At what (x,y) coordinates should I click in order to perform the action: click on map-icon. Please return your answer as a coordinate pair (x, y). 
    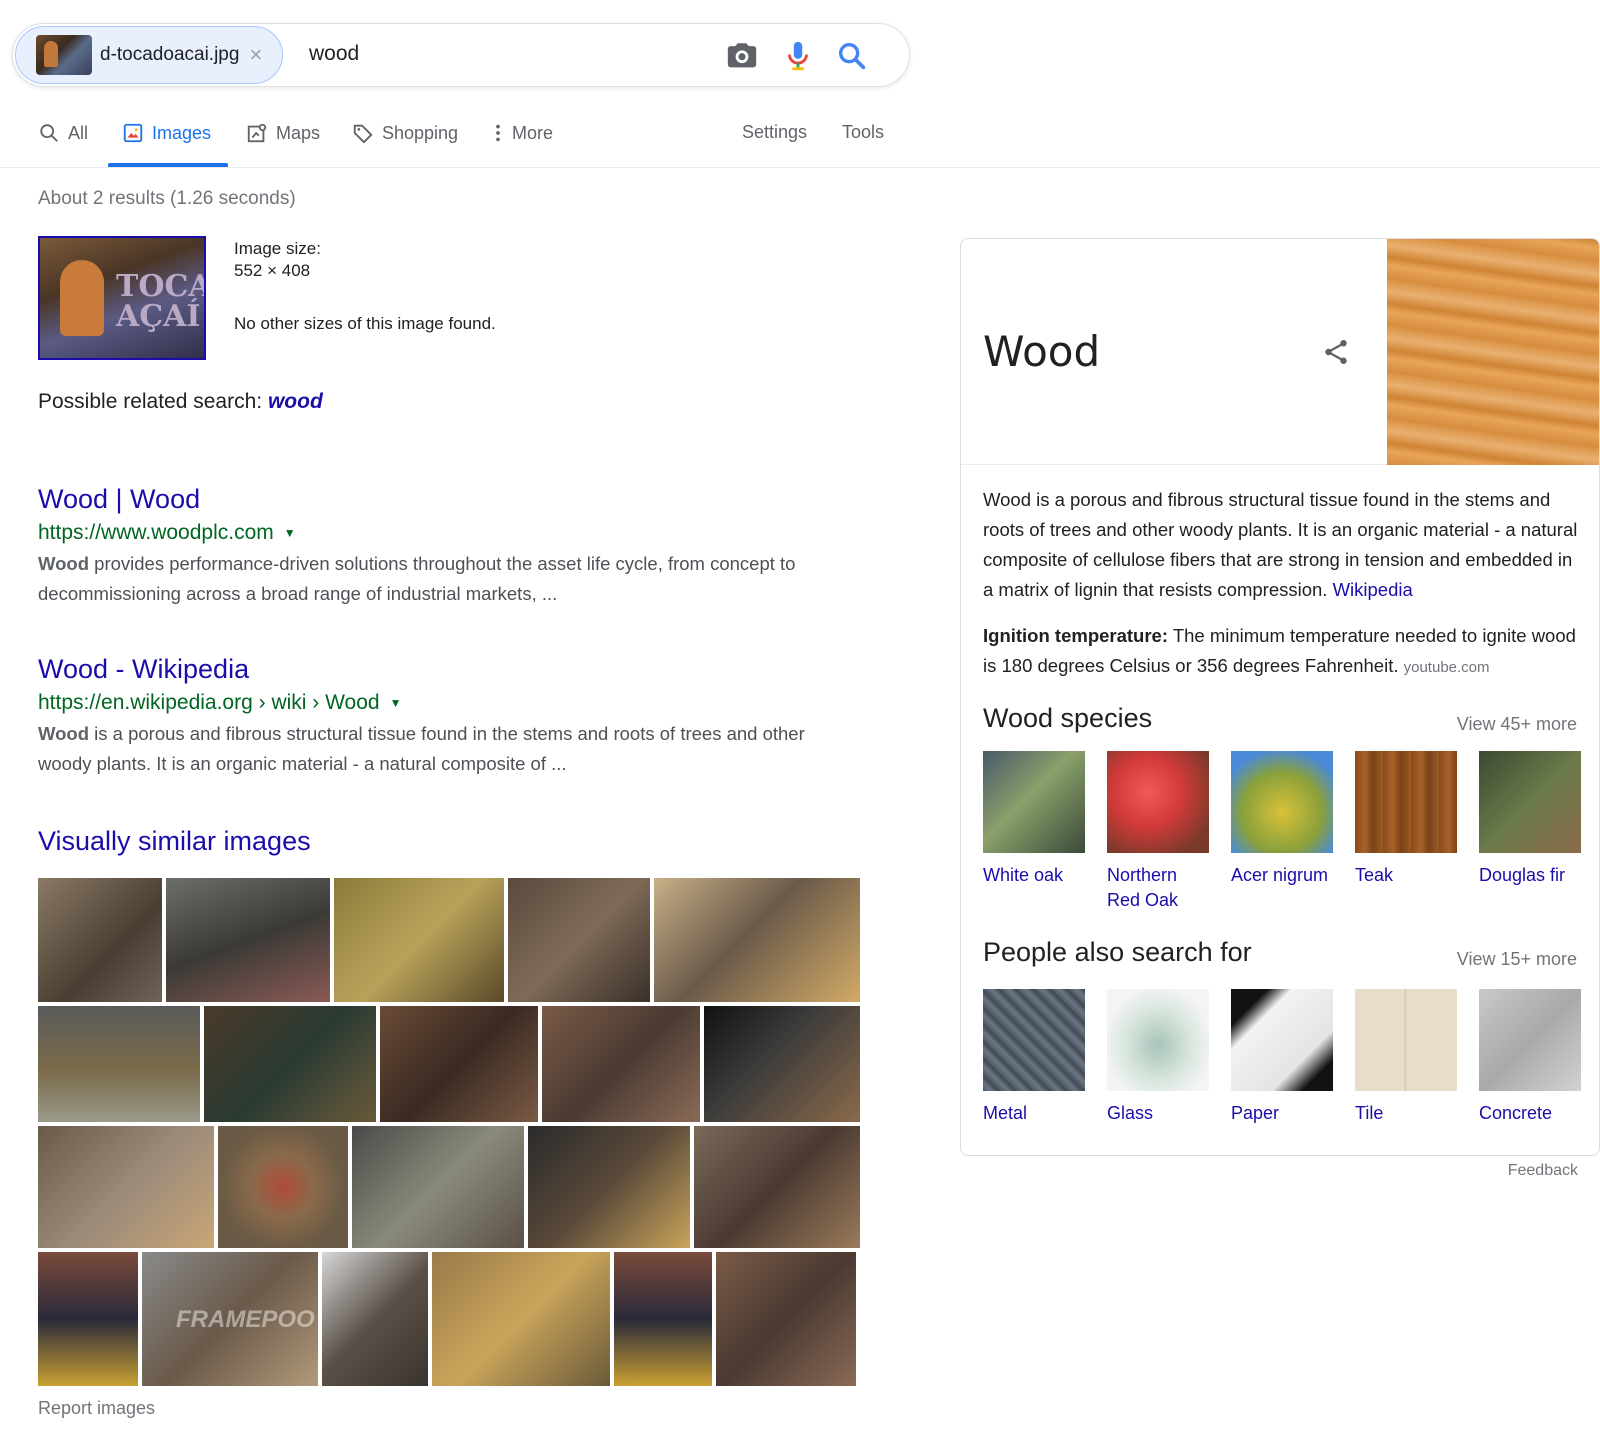
    Looking at the image, I should click on (257, 133).